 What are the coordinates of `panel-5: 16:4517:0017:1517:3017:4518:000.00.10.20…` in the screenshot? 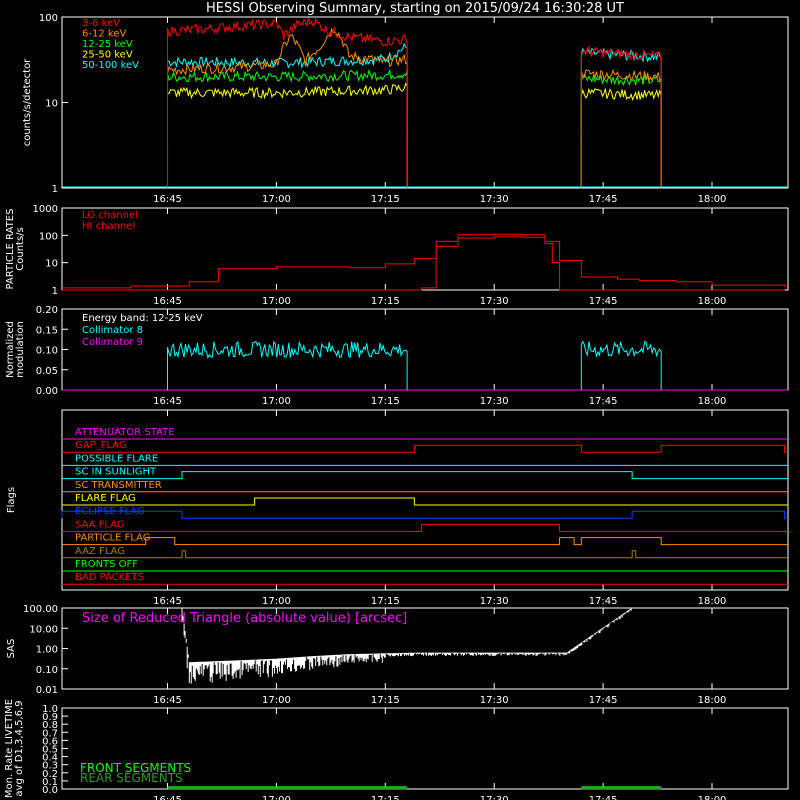 It's located at (396, 749).